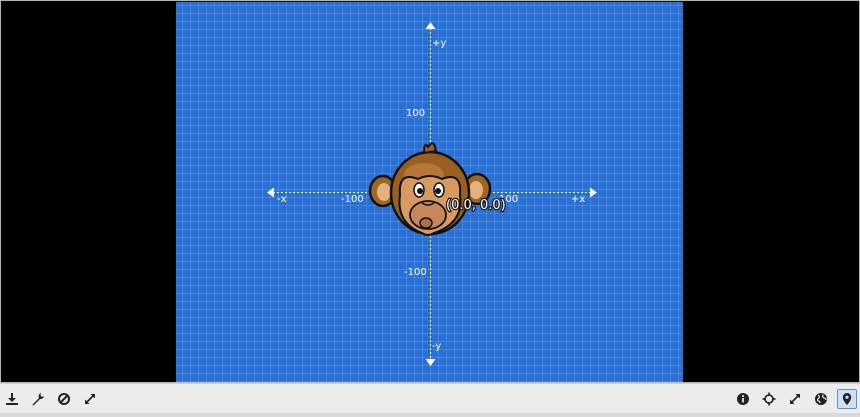  I want to click on wrench-icon, so click(38, 399).